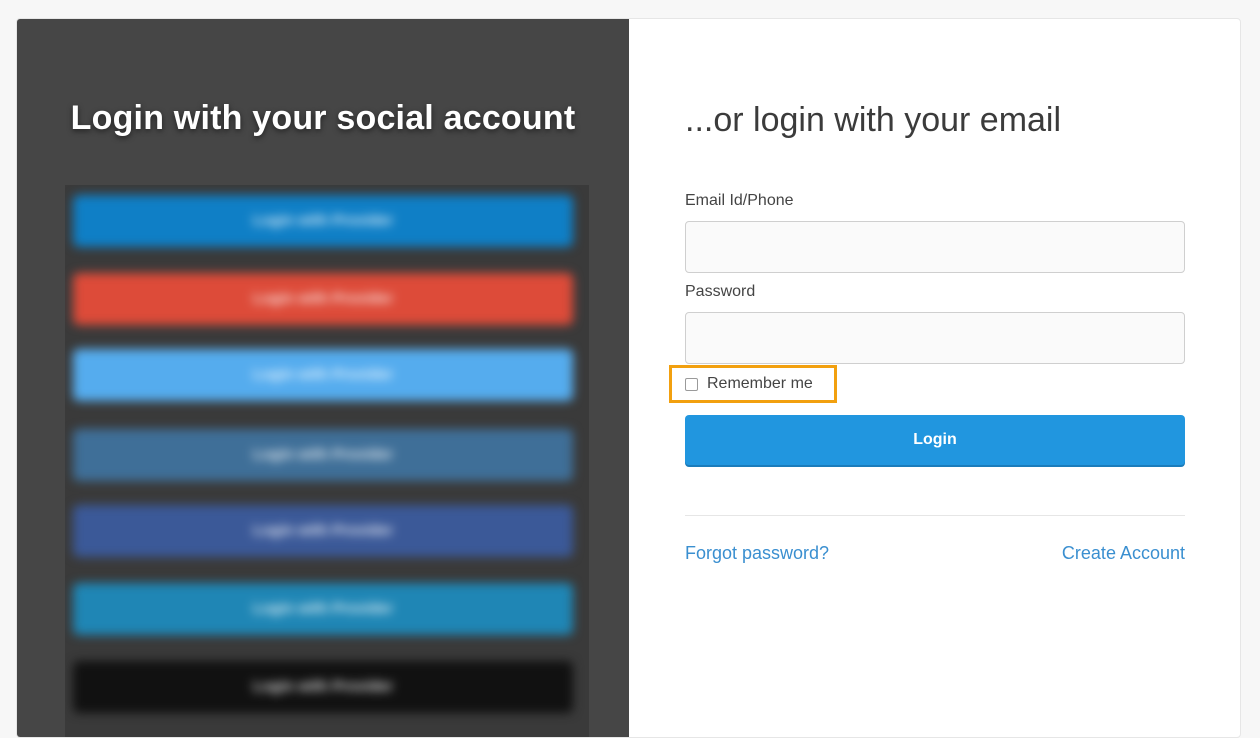  Describe the element at coordinates (323, 118) in the screenshot. I see `social-login-title: Login with your social account` at that location.